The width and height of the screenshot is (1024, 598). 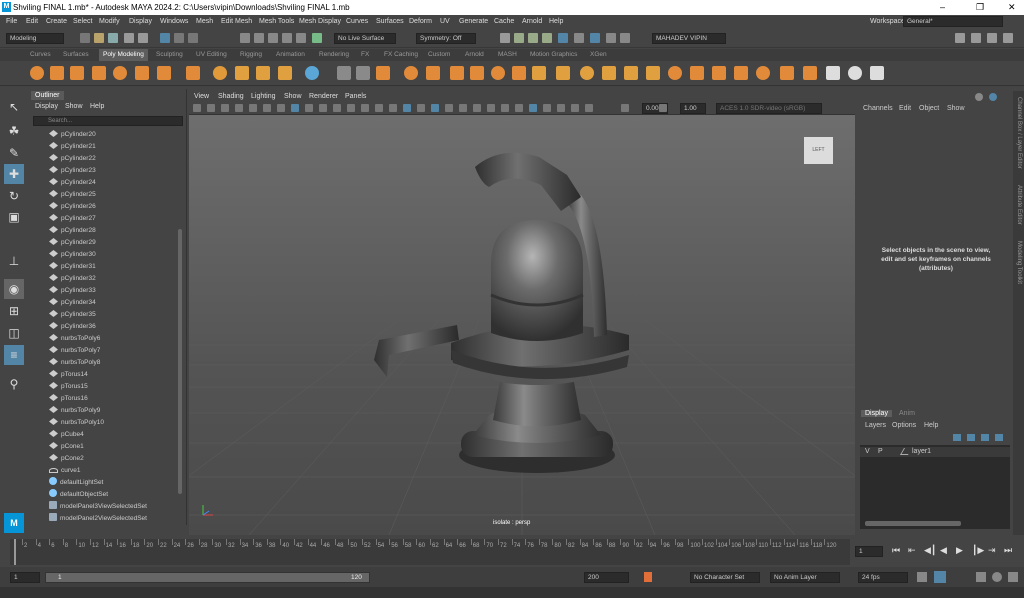 I want to click on snap-view-icon, so click(x=287, y=38).